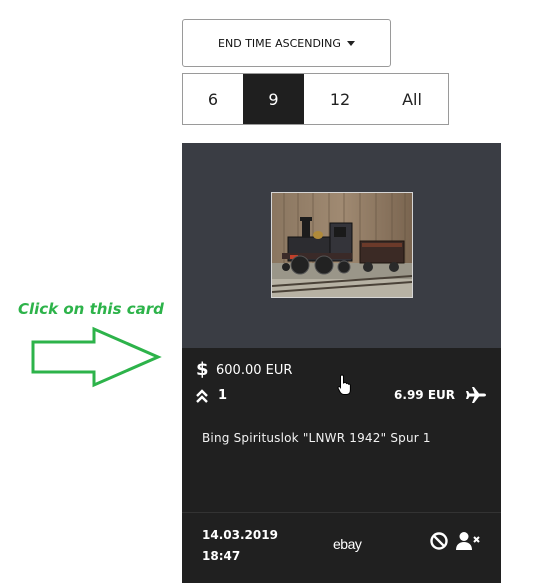  I want to click on block-icon, so click(439, 541).